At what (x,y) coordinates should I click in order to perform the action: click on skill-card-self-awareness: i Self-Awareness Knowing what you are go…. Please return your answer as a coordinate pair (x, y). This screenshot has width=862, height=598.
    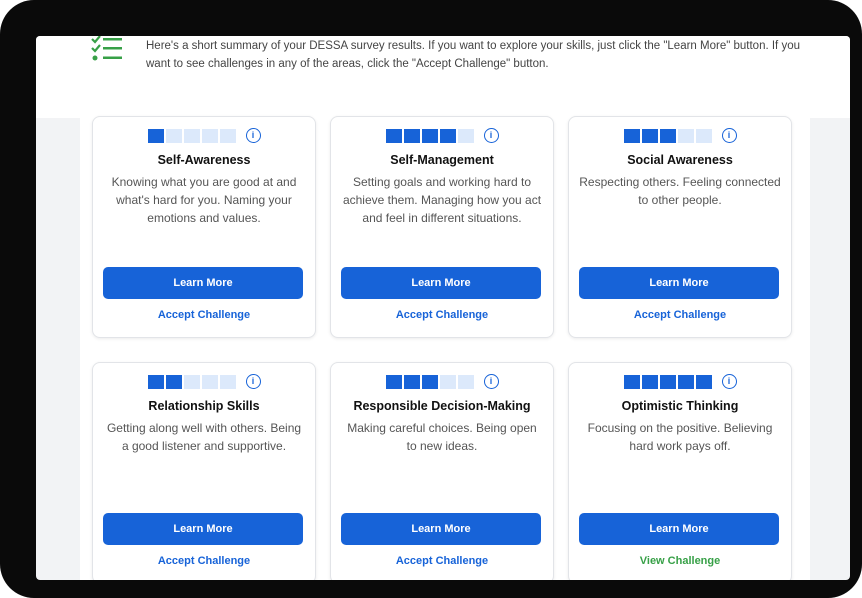
    Looking at the image, I should click on (204, 227).